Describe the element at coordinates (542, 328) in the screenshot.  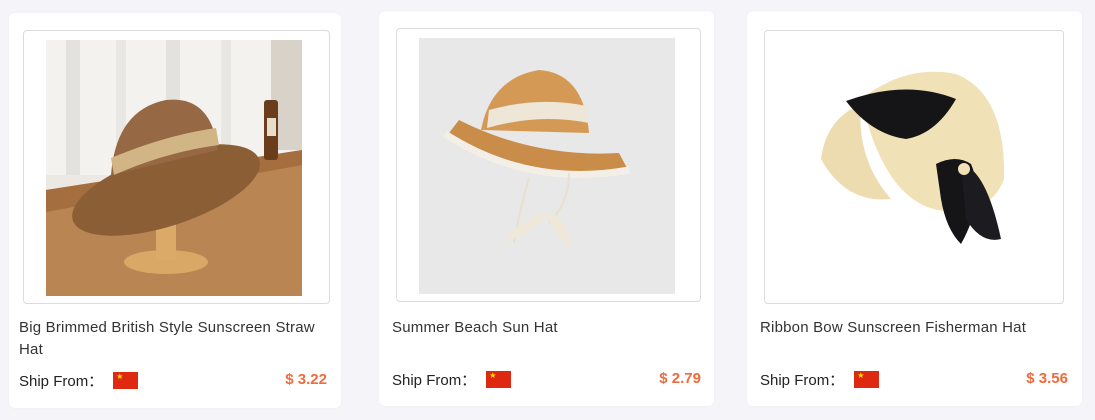
I see `product-title: Summer Beach Sun Hat` at that location.